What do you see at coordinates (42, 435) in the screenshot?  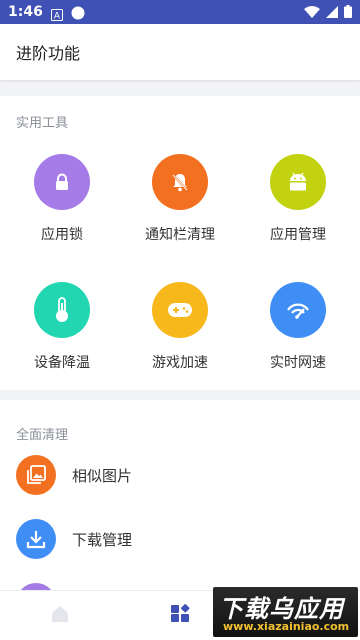 I see `section-title-clean: 全面清理` at bounding box center [42, 435].